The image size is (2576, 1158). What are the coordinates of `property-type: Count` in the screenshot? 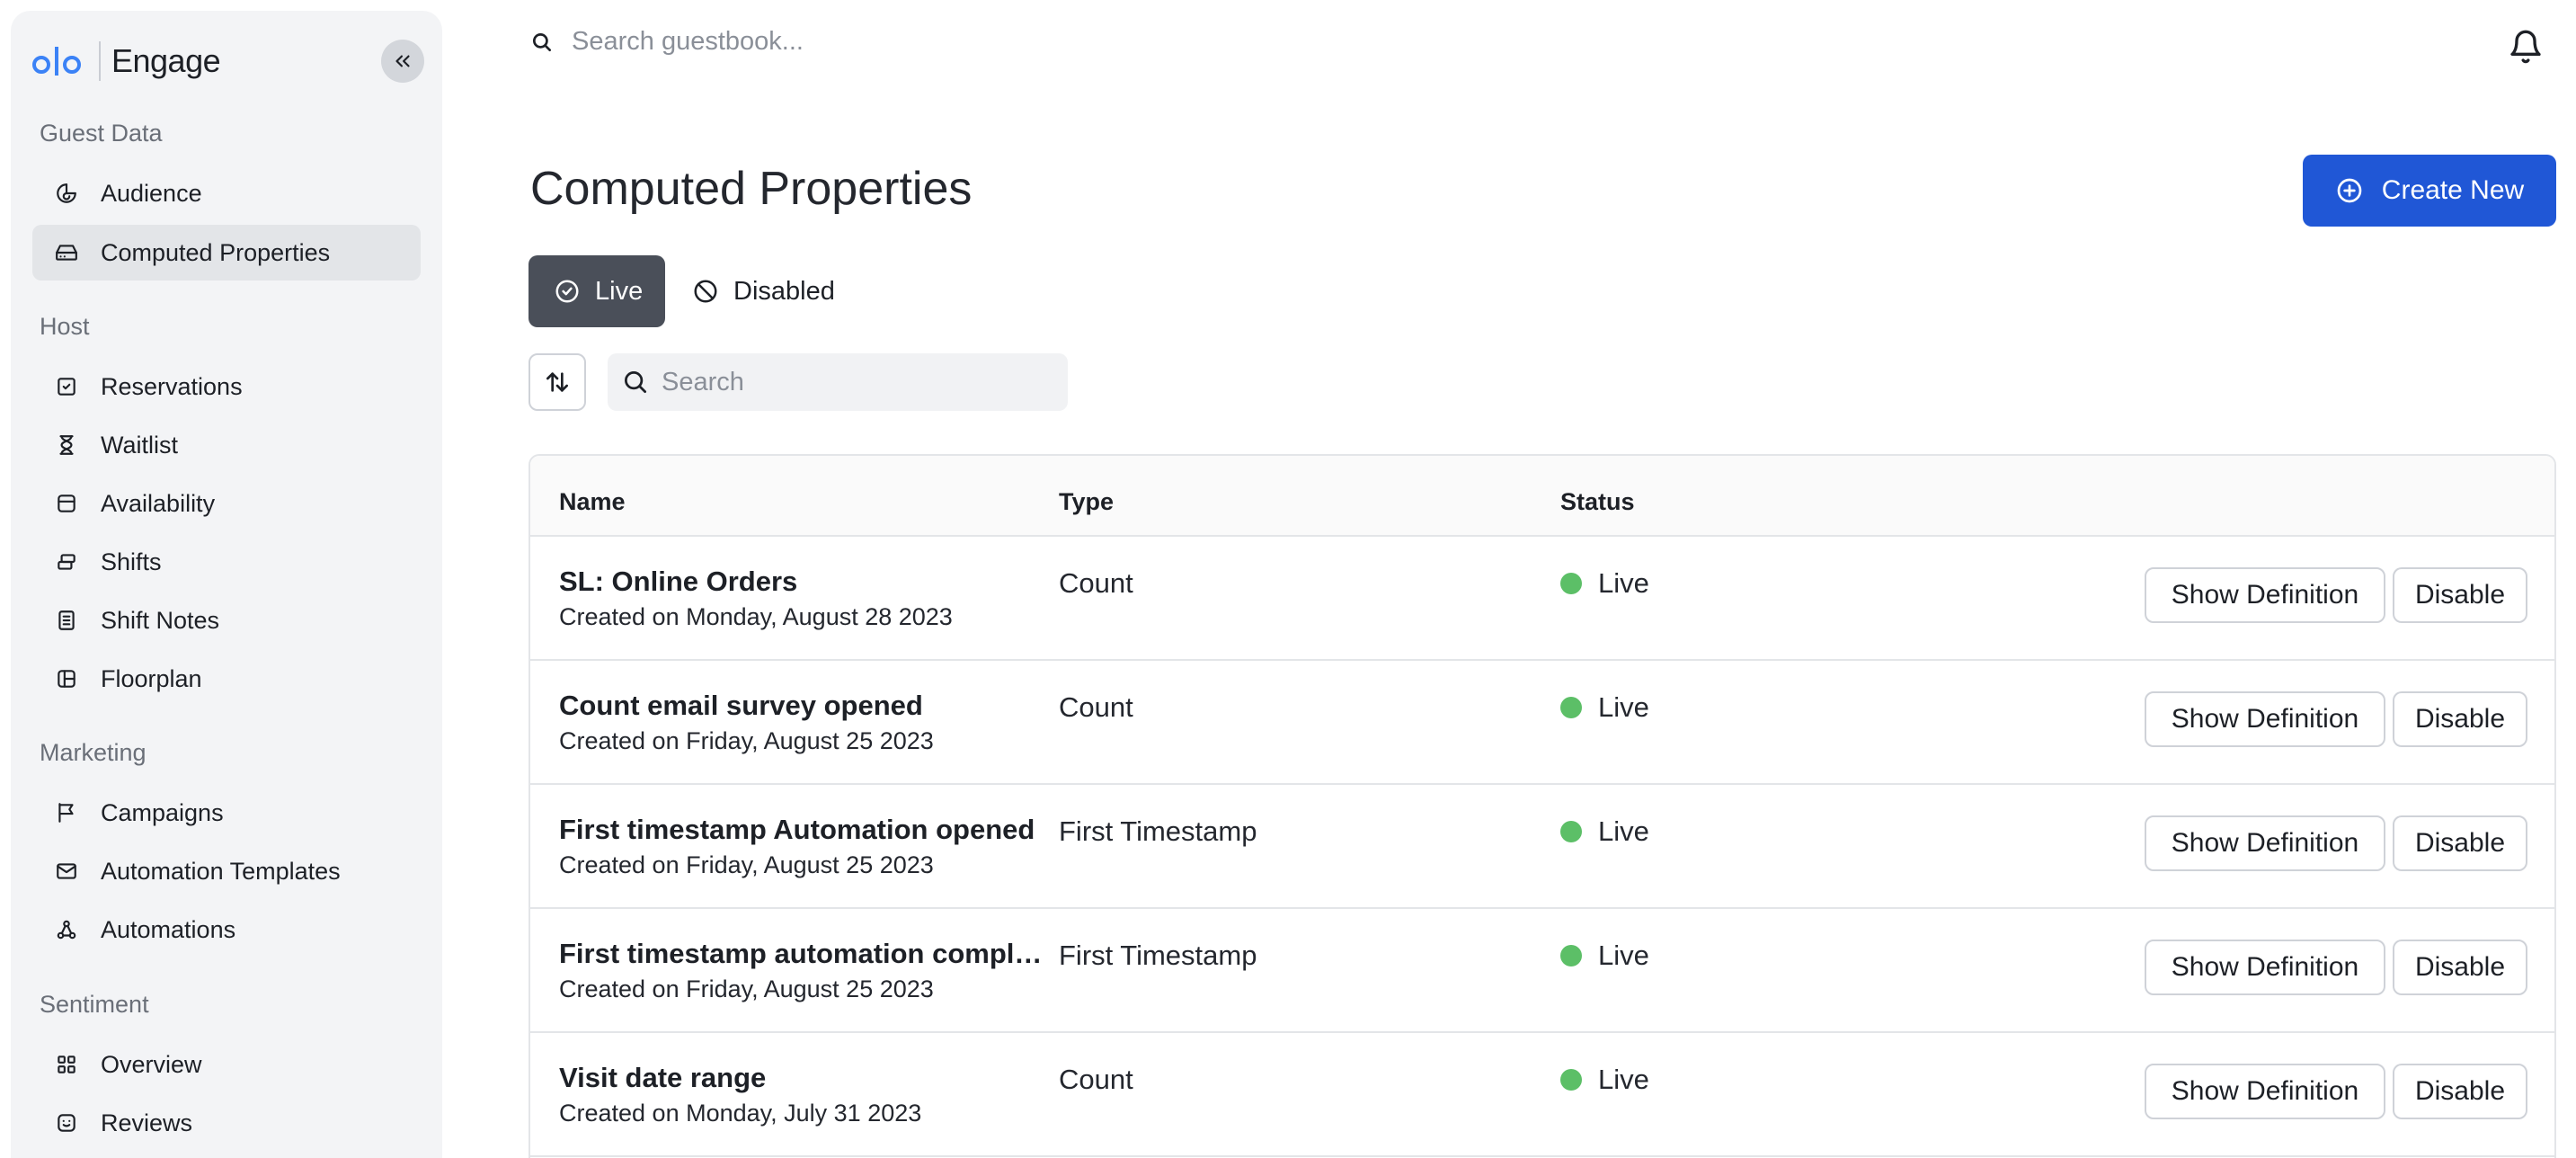 It's located at (1096, 1079).